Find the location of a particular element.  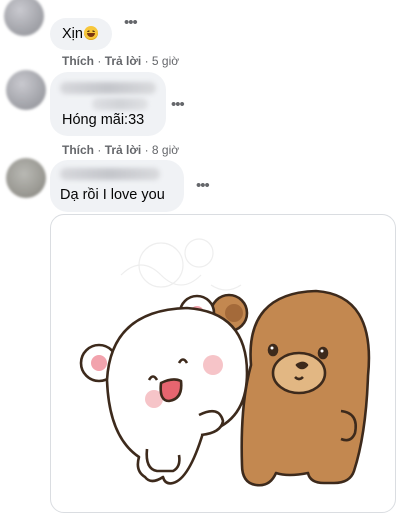

comment-actions: Thích · Trả lời · 8 giờ is located at coordinates (120, 150).